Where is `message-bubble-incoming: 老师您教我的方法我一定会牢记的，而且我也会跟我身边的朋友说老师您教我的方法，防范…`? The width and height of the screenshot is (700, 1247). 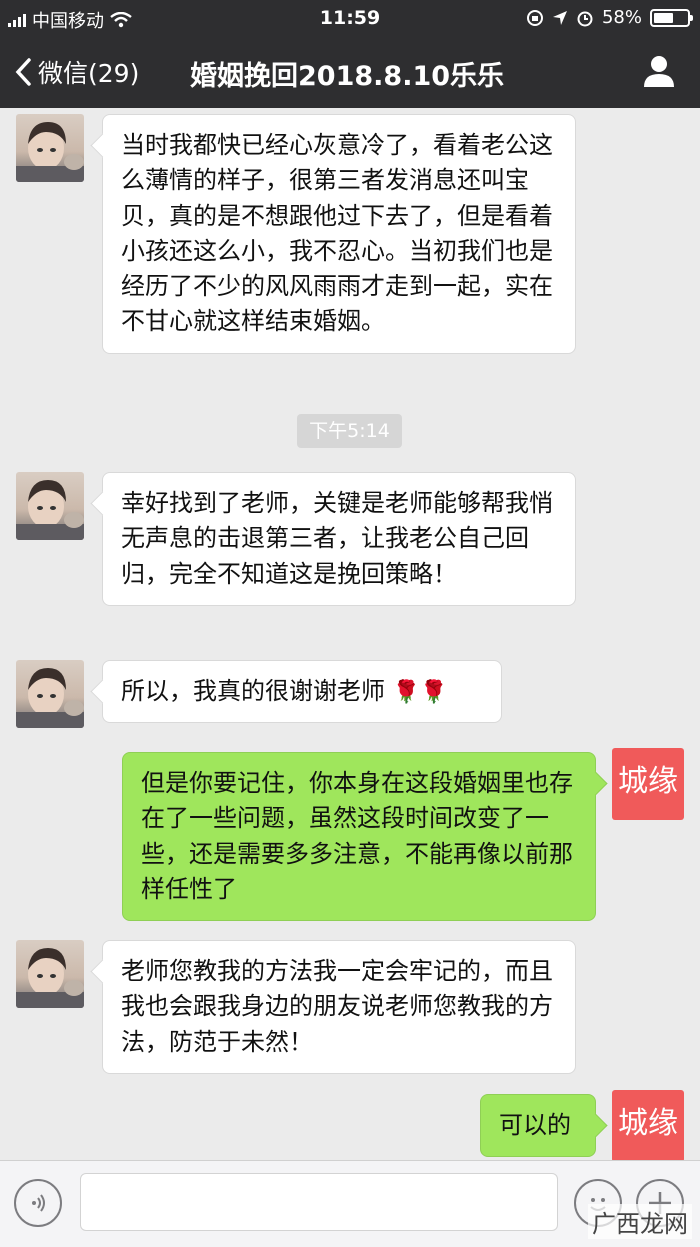
message-bubble-incoming: 老师您教我的方法我一定会牢记的，而且我也会跟我身边的朋友说老师您教我的方法，防范… is located at coordinates (339, 1007).